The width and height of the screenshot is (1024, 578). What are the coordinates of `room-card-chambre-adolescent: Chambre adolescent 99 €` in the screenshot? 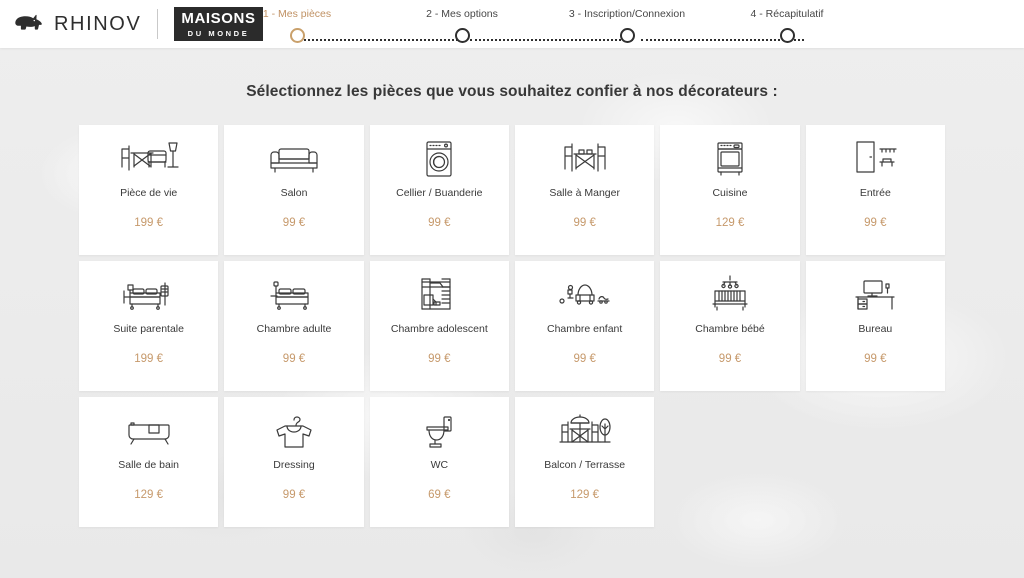 It's located at (439, 326).